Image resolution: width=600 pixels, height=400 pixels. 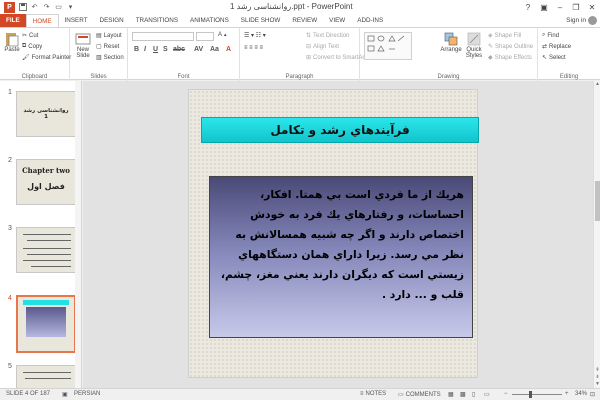 What do you see at coordinates (299, 77) in the screenshot?
I see `paragraph-group-label: Paragraph` at bounding box center [299, 77].